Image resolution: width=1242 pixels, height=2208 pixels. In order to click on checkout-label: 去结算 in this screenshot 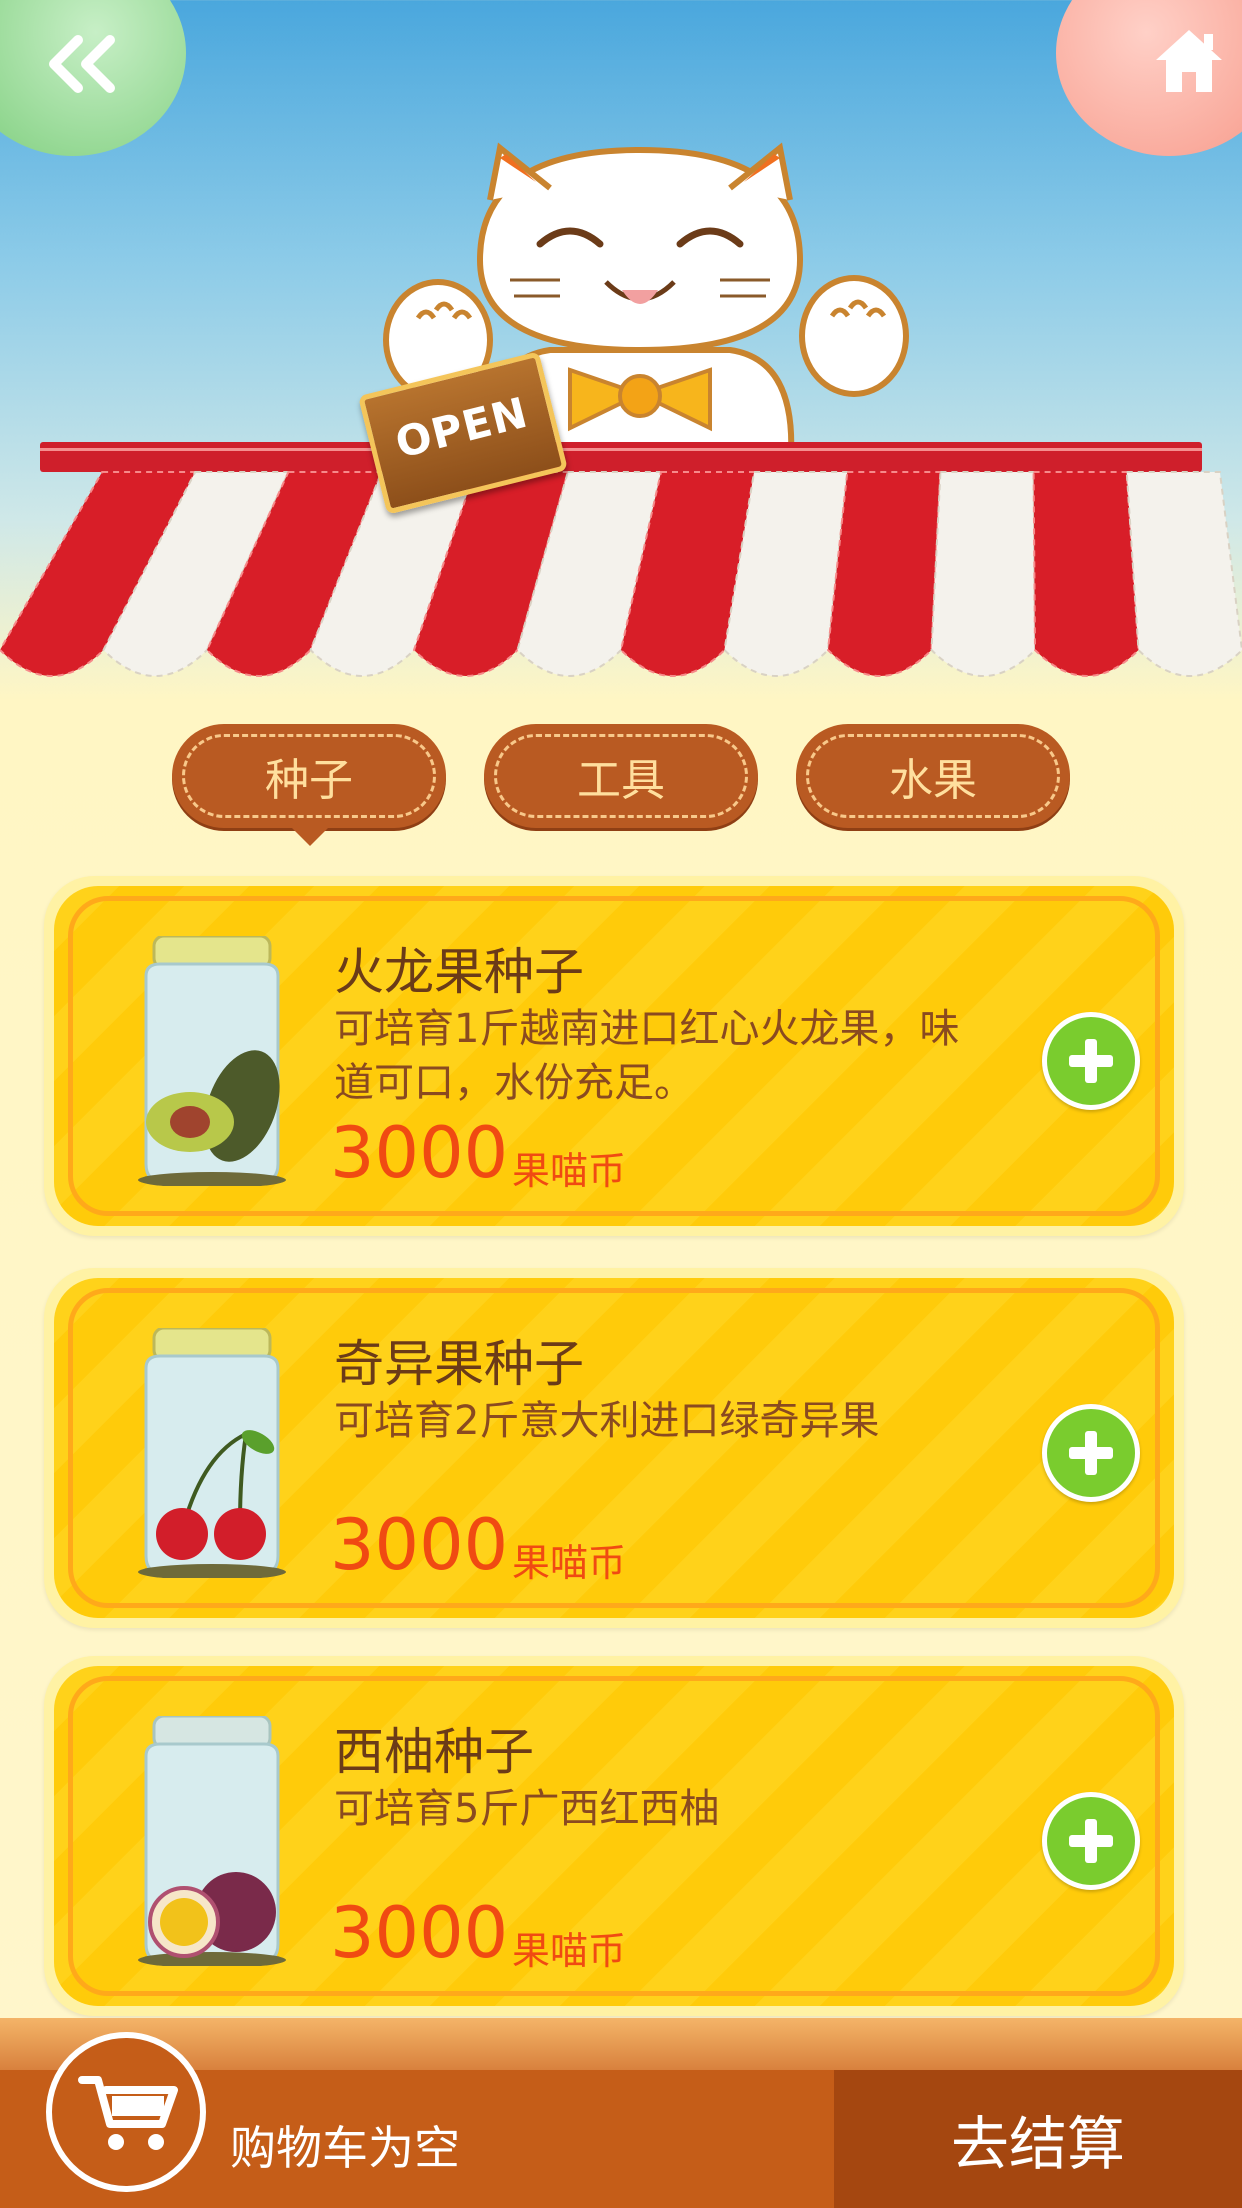, I will do `click(1037, 2144)`.